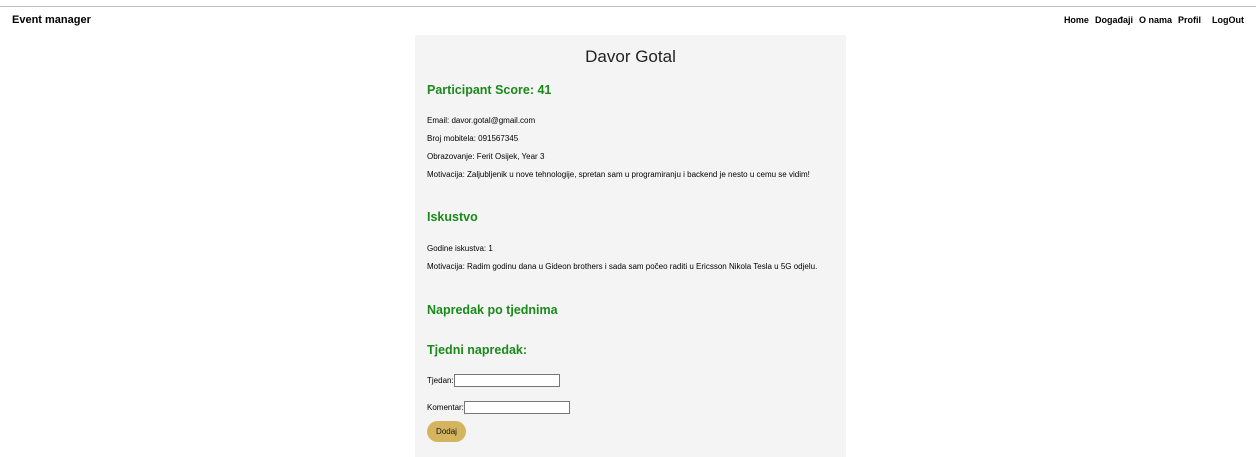 The height and width of the screenshot is (457, 1256). I want to click on nav-events-link: Događaji, so click(1114, 20).